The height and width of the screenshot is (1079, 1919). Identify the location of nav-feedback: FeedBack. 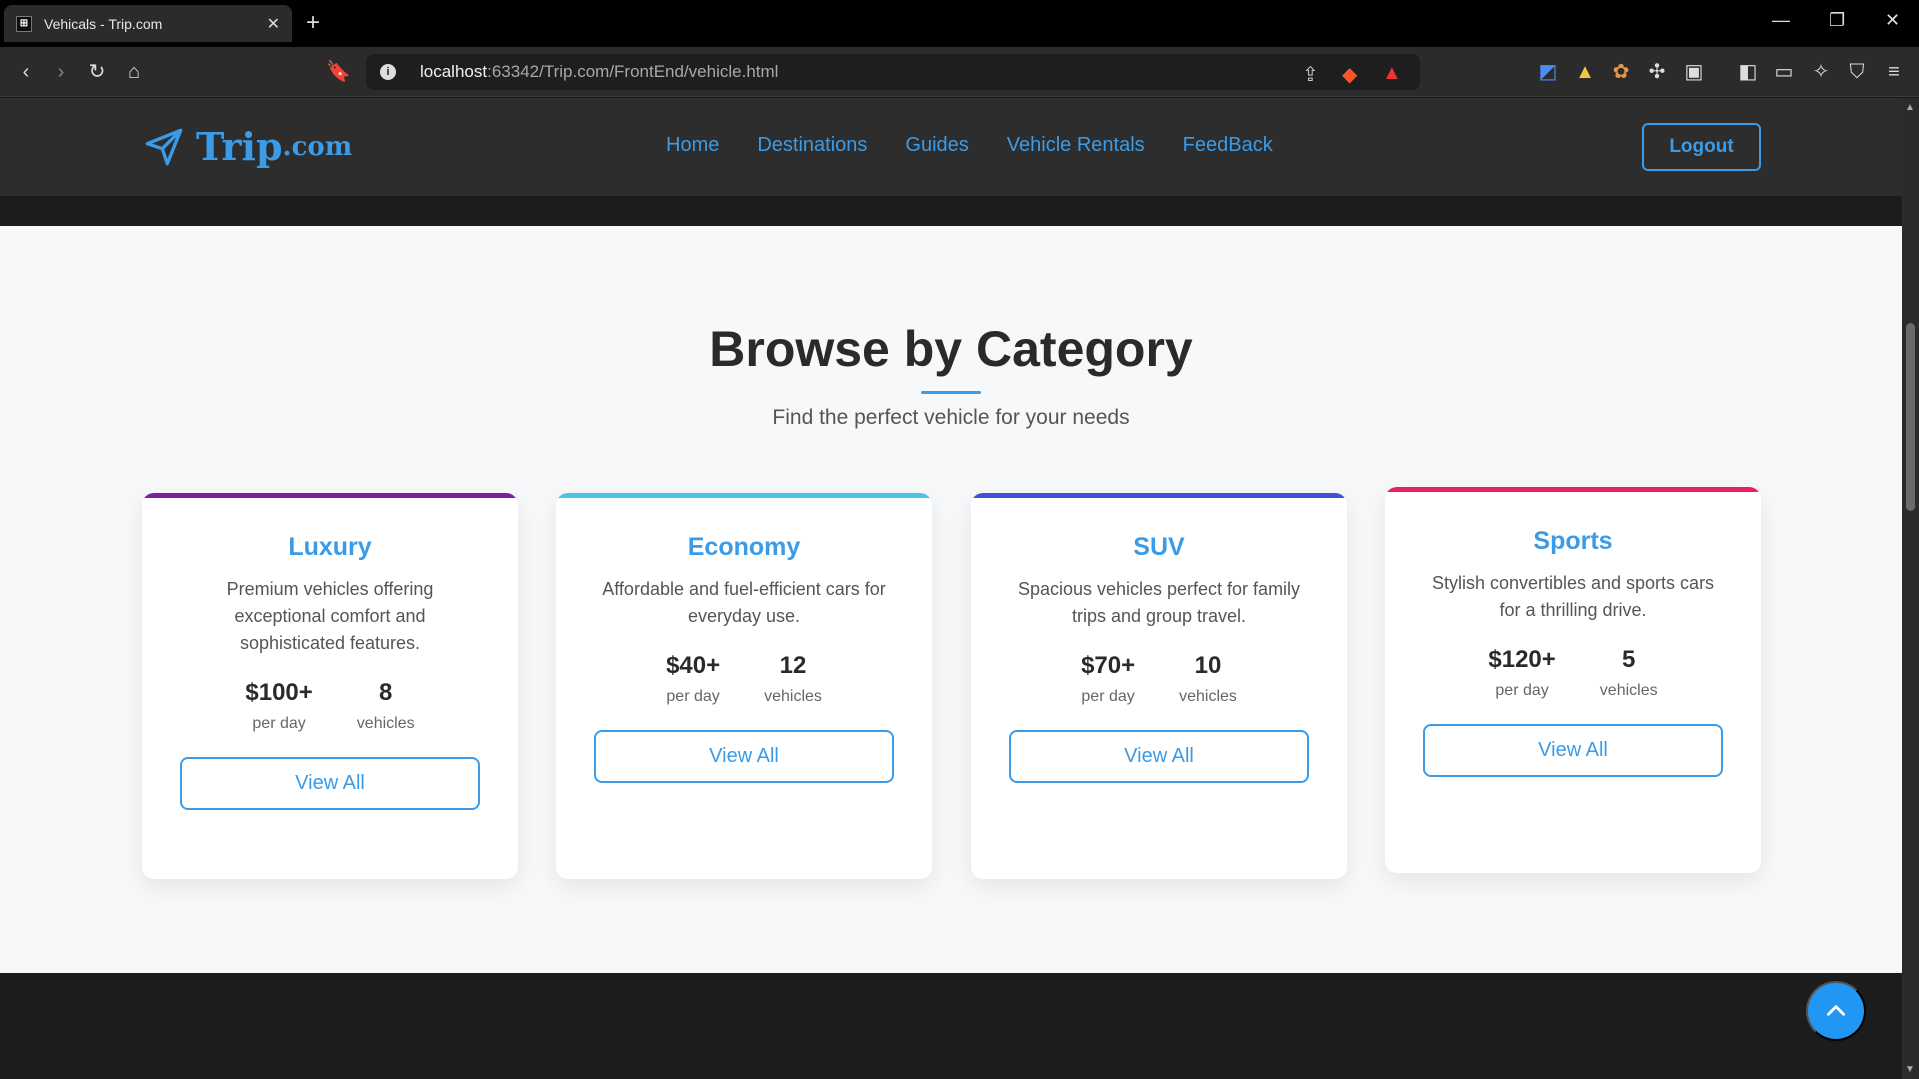
(1228, 145).